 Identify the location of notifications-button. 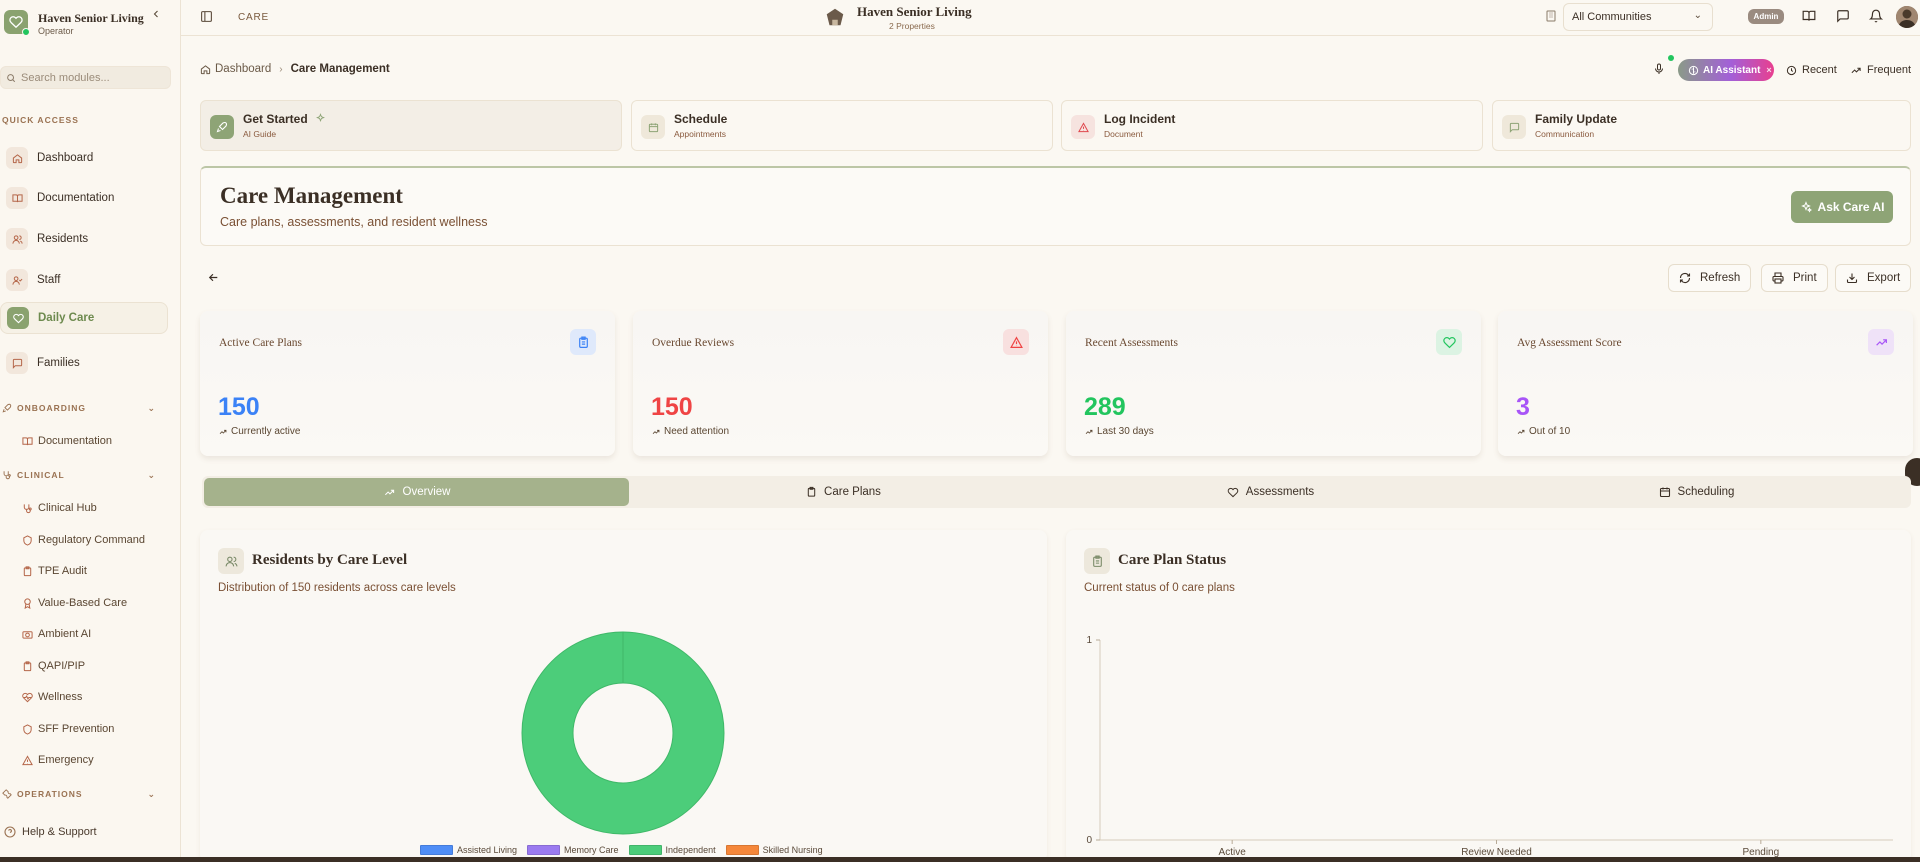
(1876, 17).